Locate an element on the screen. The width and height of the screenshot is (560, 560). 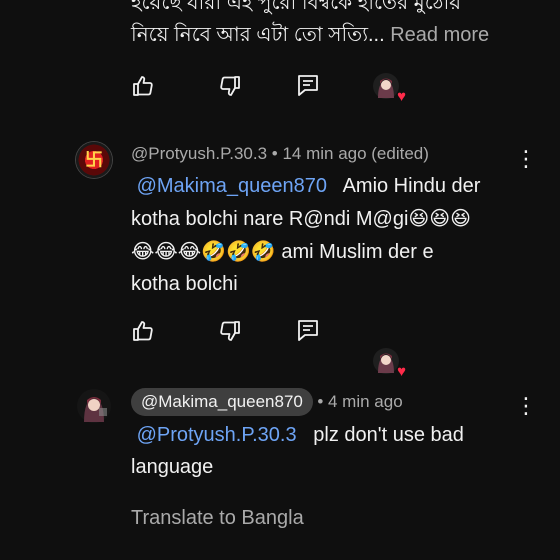
mention-link: @Makima_queen870 is located at coordinates (232, 186).